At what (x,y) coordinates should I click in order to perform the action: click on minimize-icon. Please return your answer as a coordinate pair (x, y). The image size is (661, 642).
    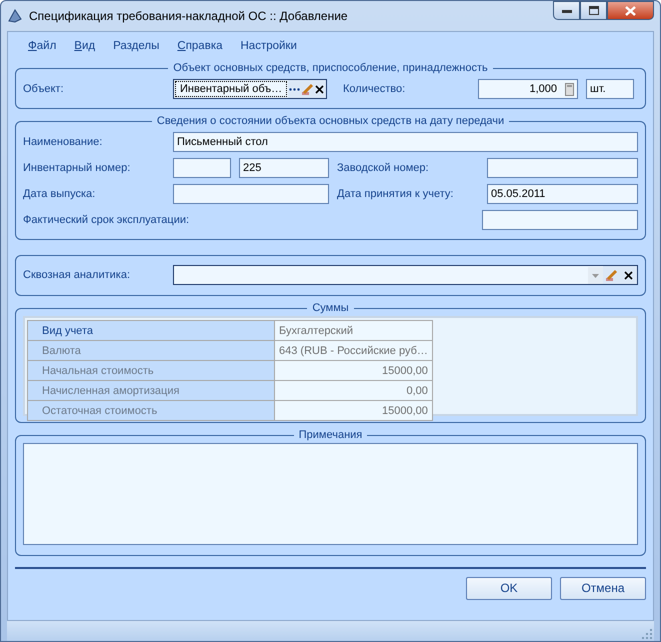
    Looking at the image, I should click on (567, 10).